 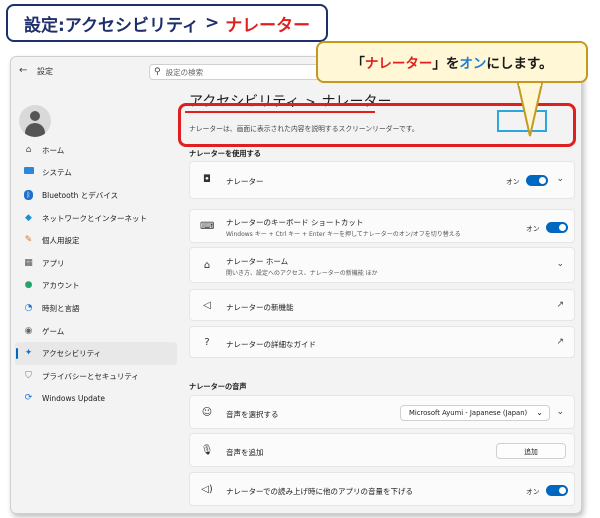 I want to click on narrator-new-features-label: ナレーターの新機能, so click(x=260, y=307).